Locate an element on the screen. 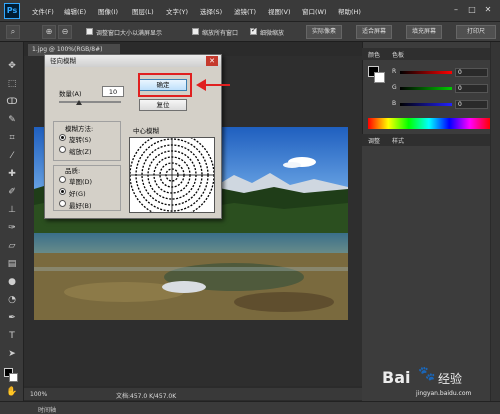 The image size is (500, 414). panel-background-swatch is located at coordinates (379, 77).